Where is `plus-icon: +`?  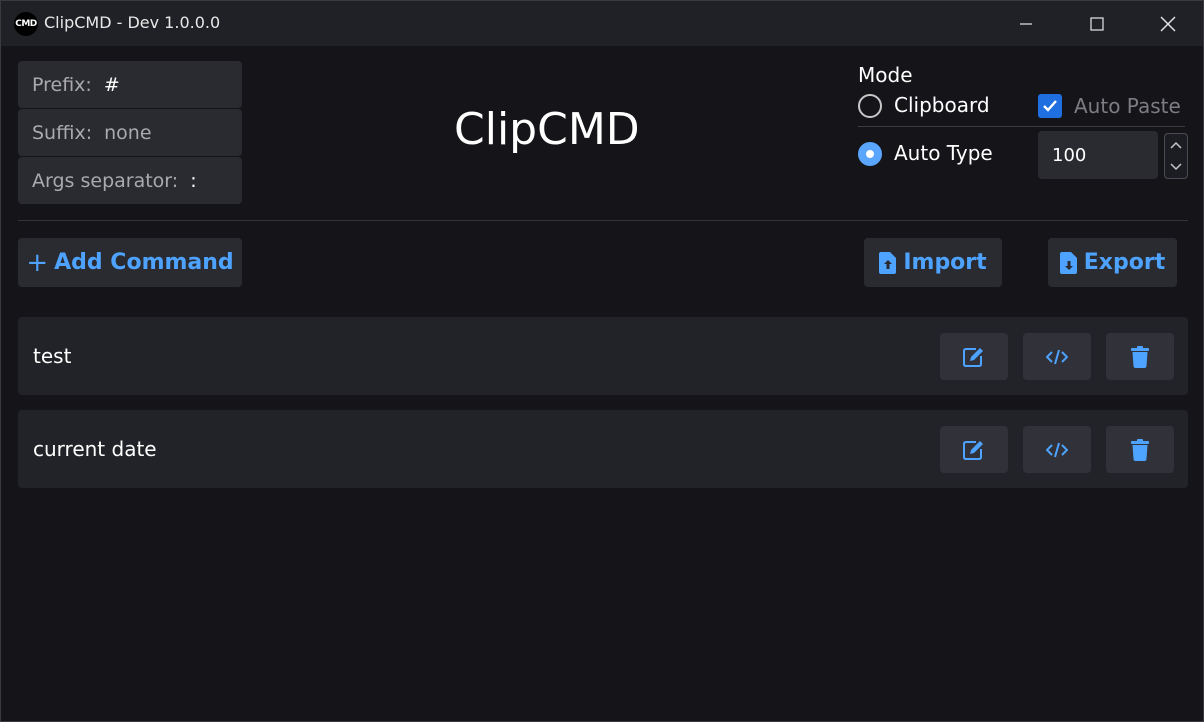 plus-icon: + is located at coordinates (37, 262).